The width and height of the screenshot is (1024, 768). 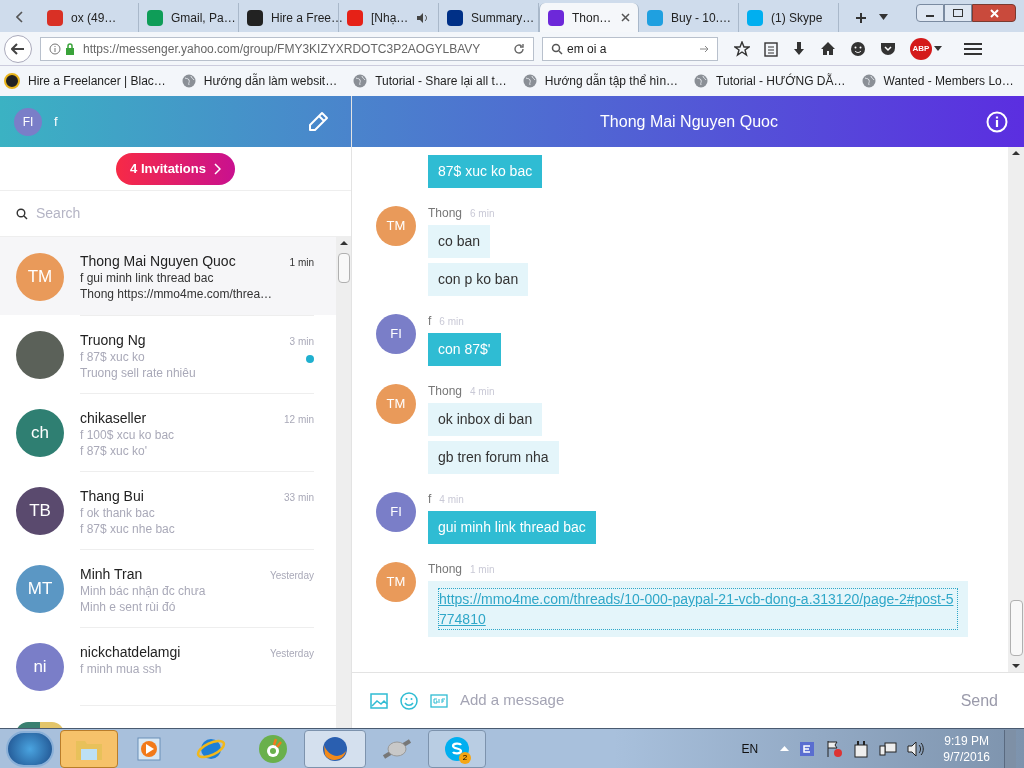 I want to click on message-preview: Minh e sent rùi đó, so click(x=128, y=607).